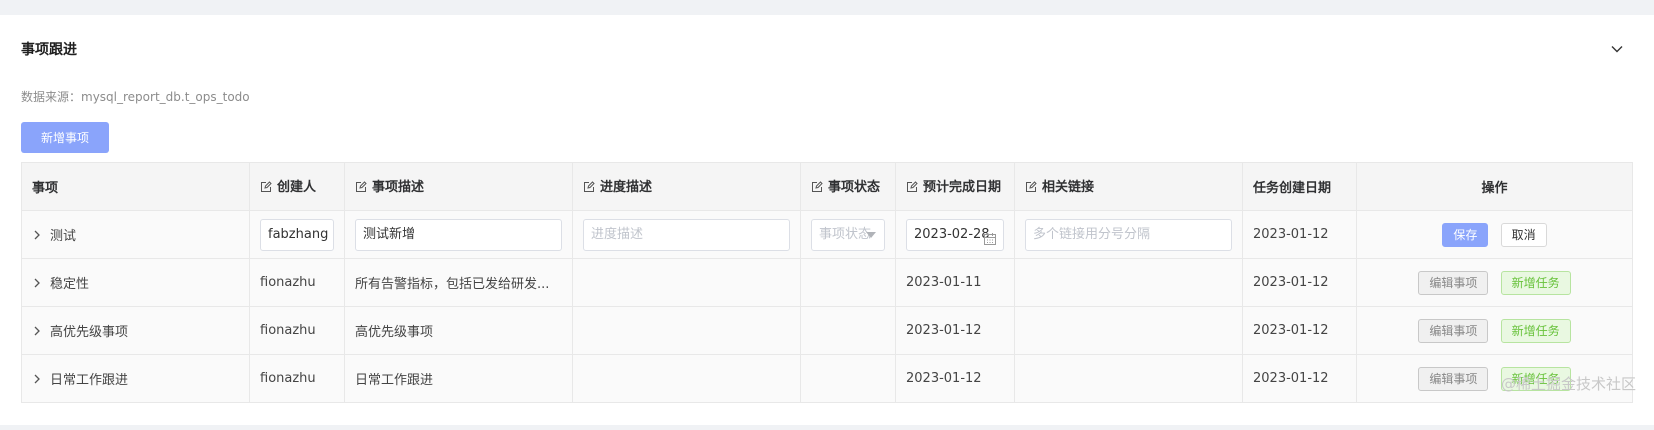 This screenshot has width=1654, height=430. Describe the element at coordinates (49, 50) in the screenshot. I see `card-title: 事项跟进` at that location.